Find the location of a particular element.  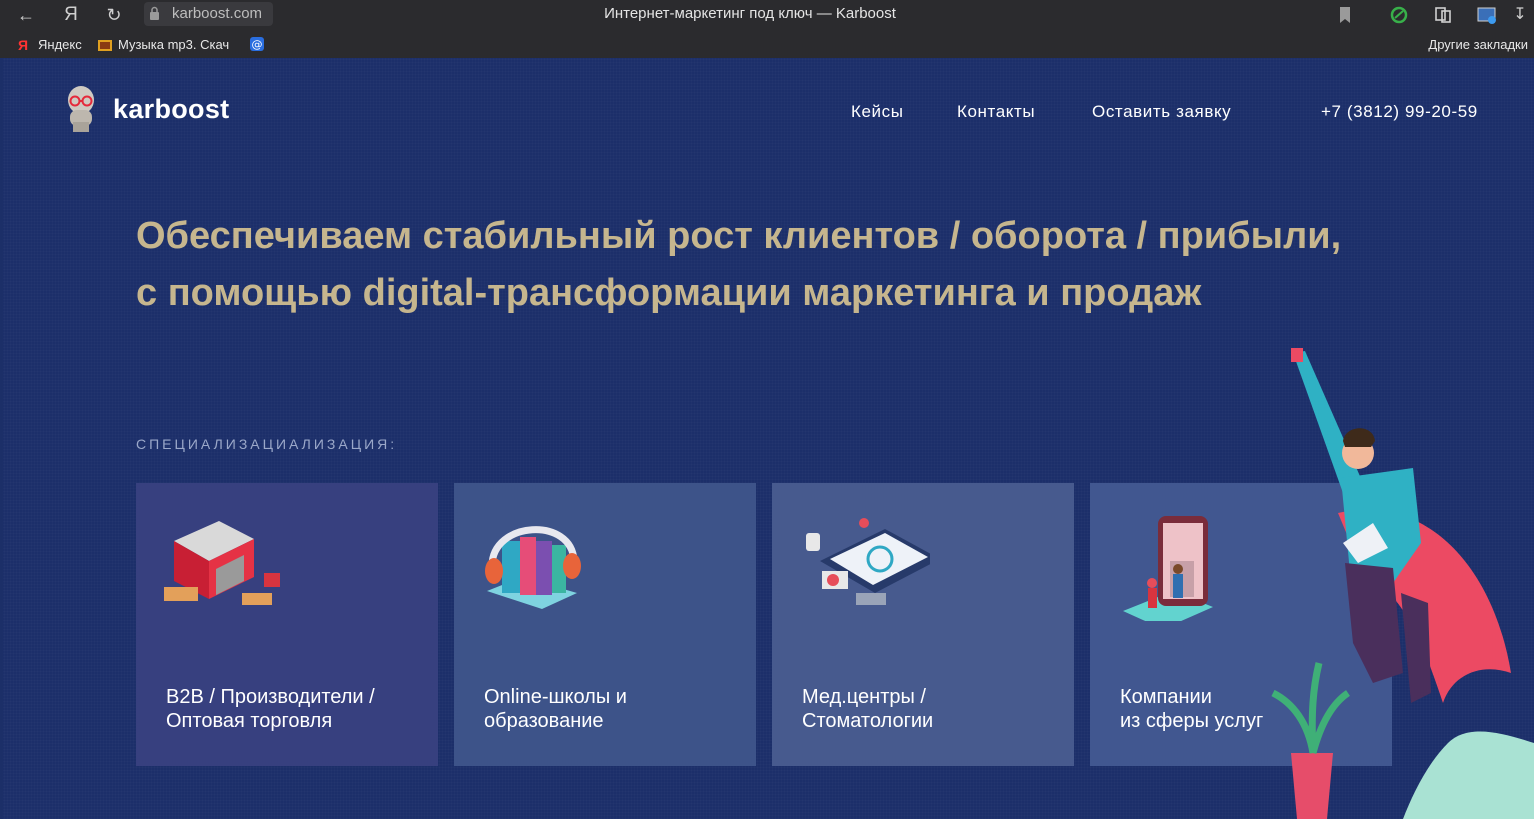

bookmark-label: Яндекс is located at coordinates (60, 44).